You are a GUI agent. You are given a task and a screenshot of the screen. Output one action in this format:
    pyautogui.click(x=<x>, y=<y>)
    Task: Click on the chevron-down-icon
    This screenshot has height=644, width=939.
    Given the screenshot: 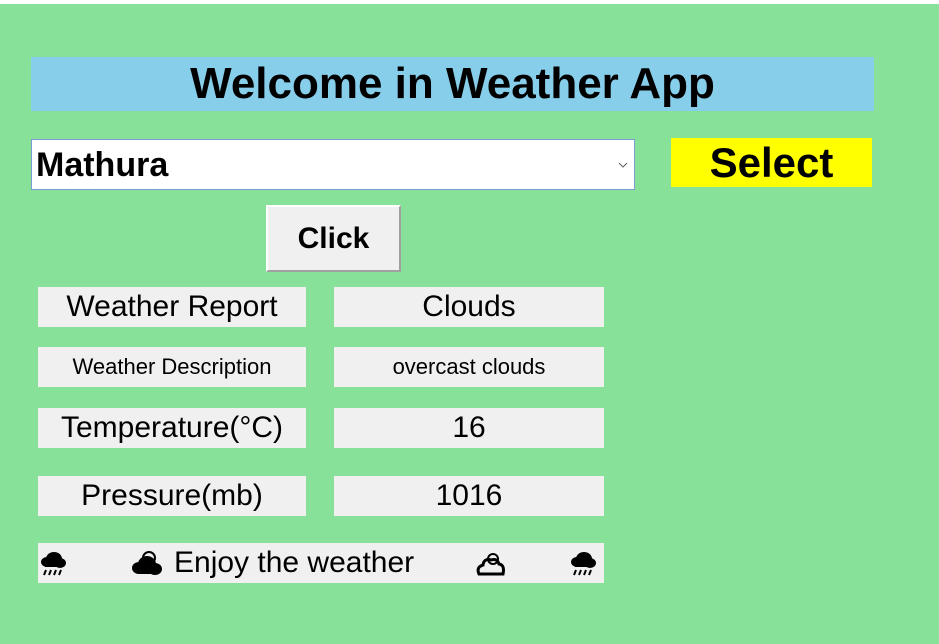 What is the action you would take?
    pyautogui.click(x=623, y=164)
    